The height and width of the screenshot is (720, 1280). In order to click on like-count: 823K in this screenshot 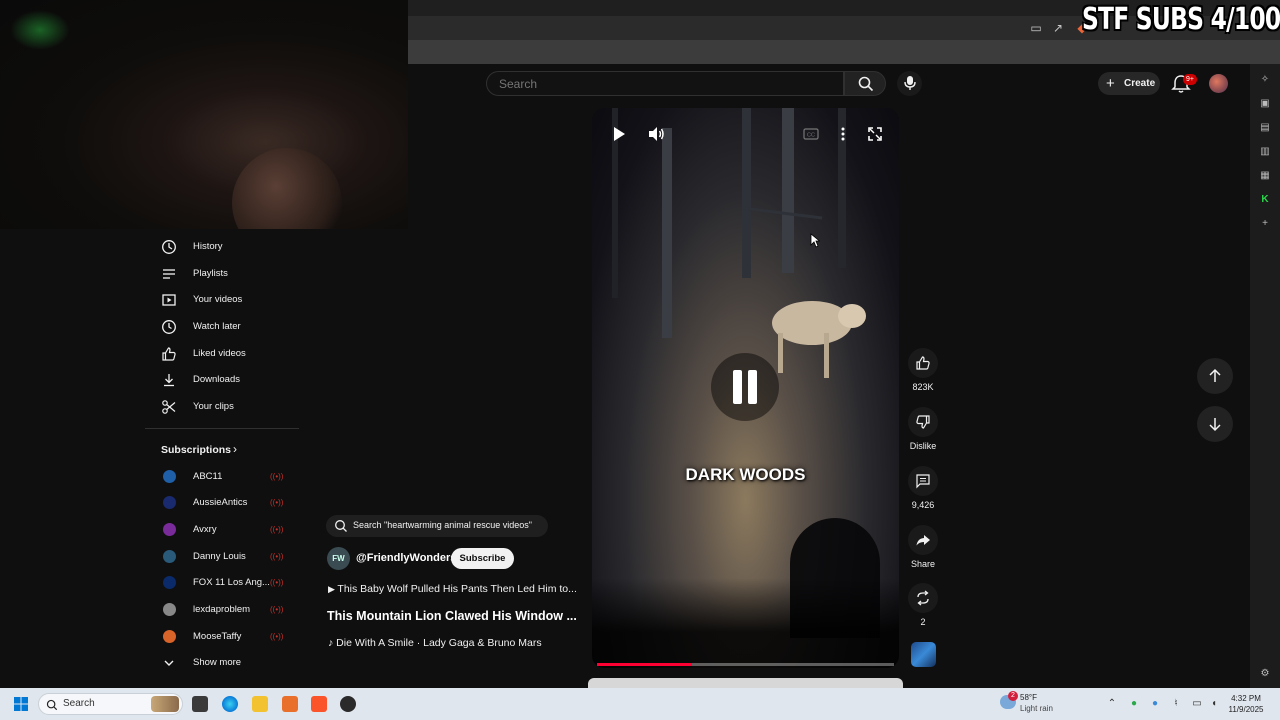, I will do `click(923, 387)`.